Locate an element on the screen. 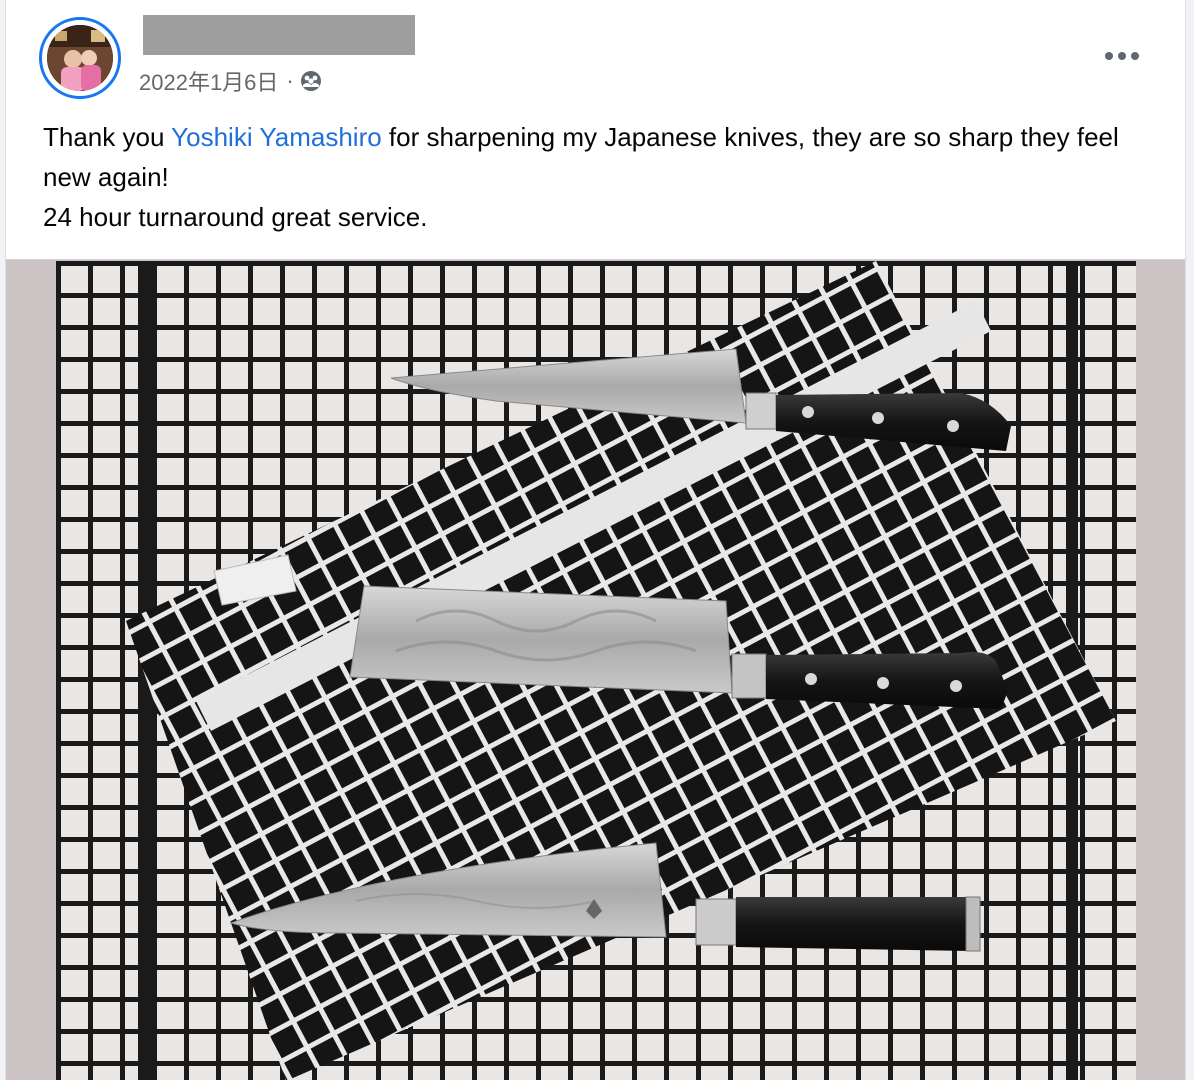 This screenshot has width=1194, height=1080. author-name-redacted is located at coordinates (279, 35).